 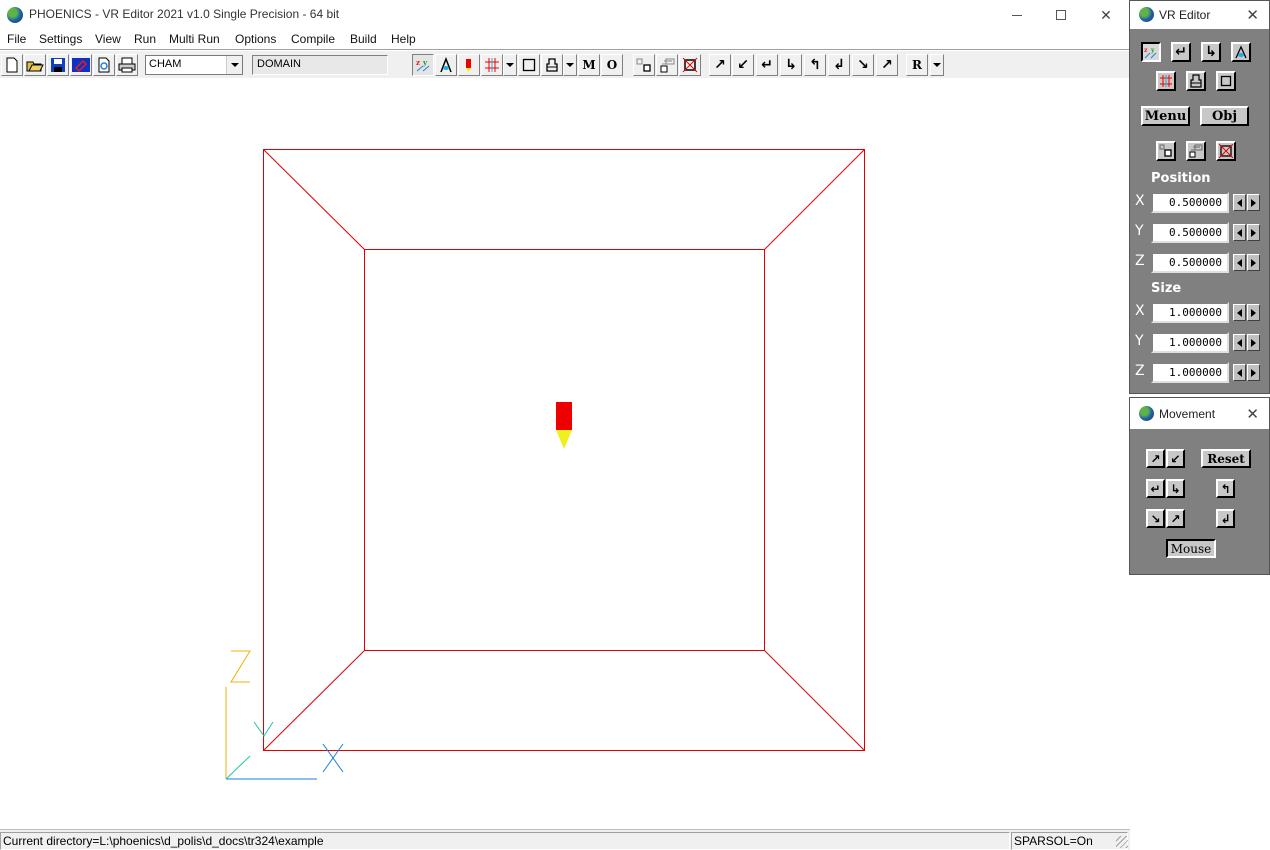 I want to click on object-display-dropdown, so click(x=570, y=65).